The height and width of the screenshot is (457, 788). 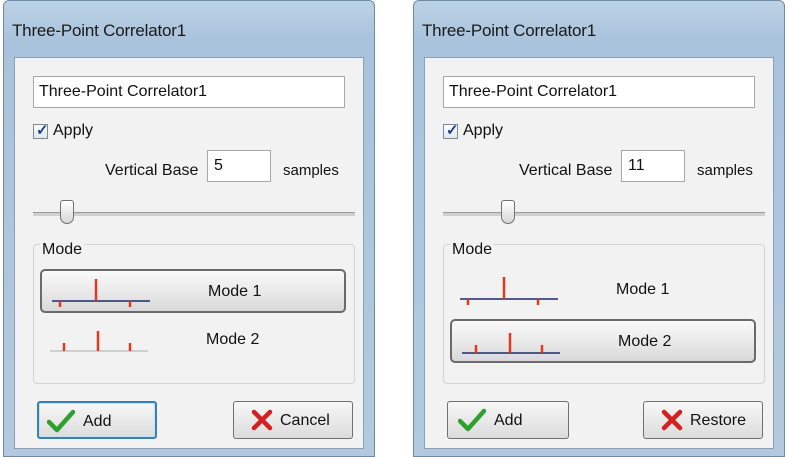 I want to click on cancel-button: Cancel, so click(x=293, y=420).